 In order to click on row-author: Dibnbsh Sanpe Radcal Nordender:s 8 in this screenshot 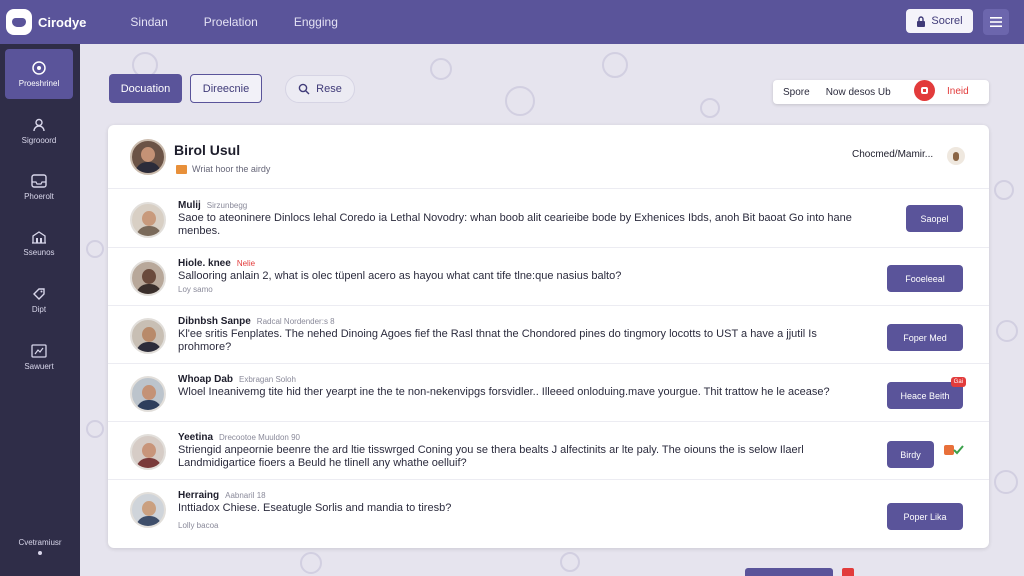, I will do `click(256, 321)`.